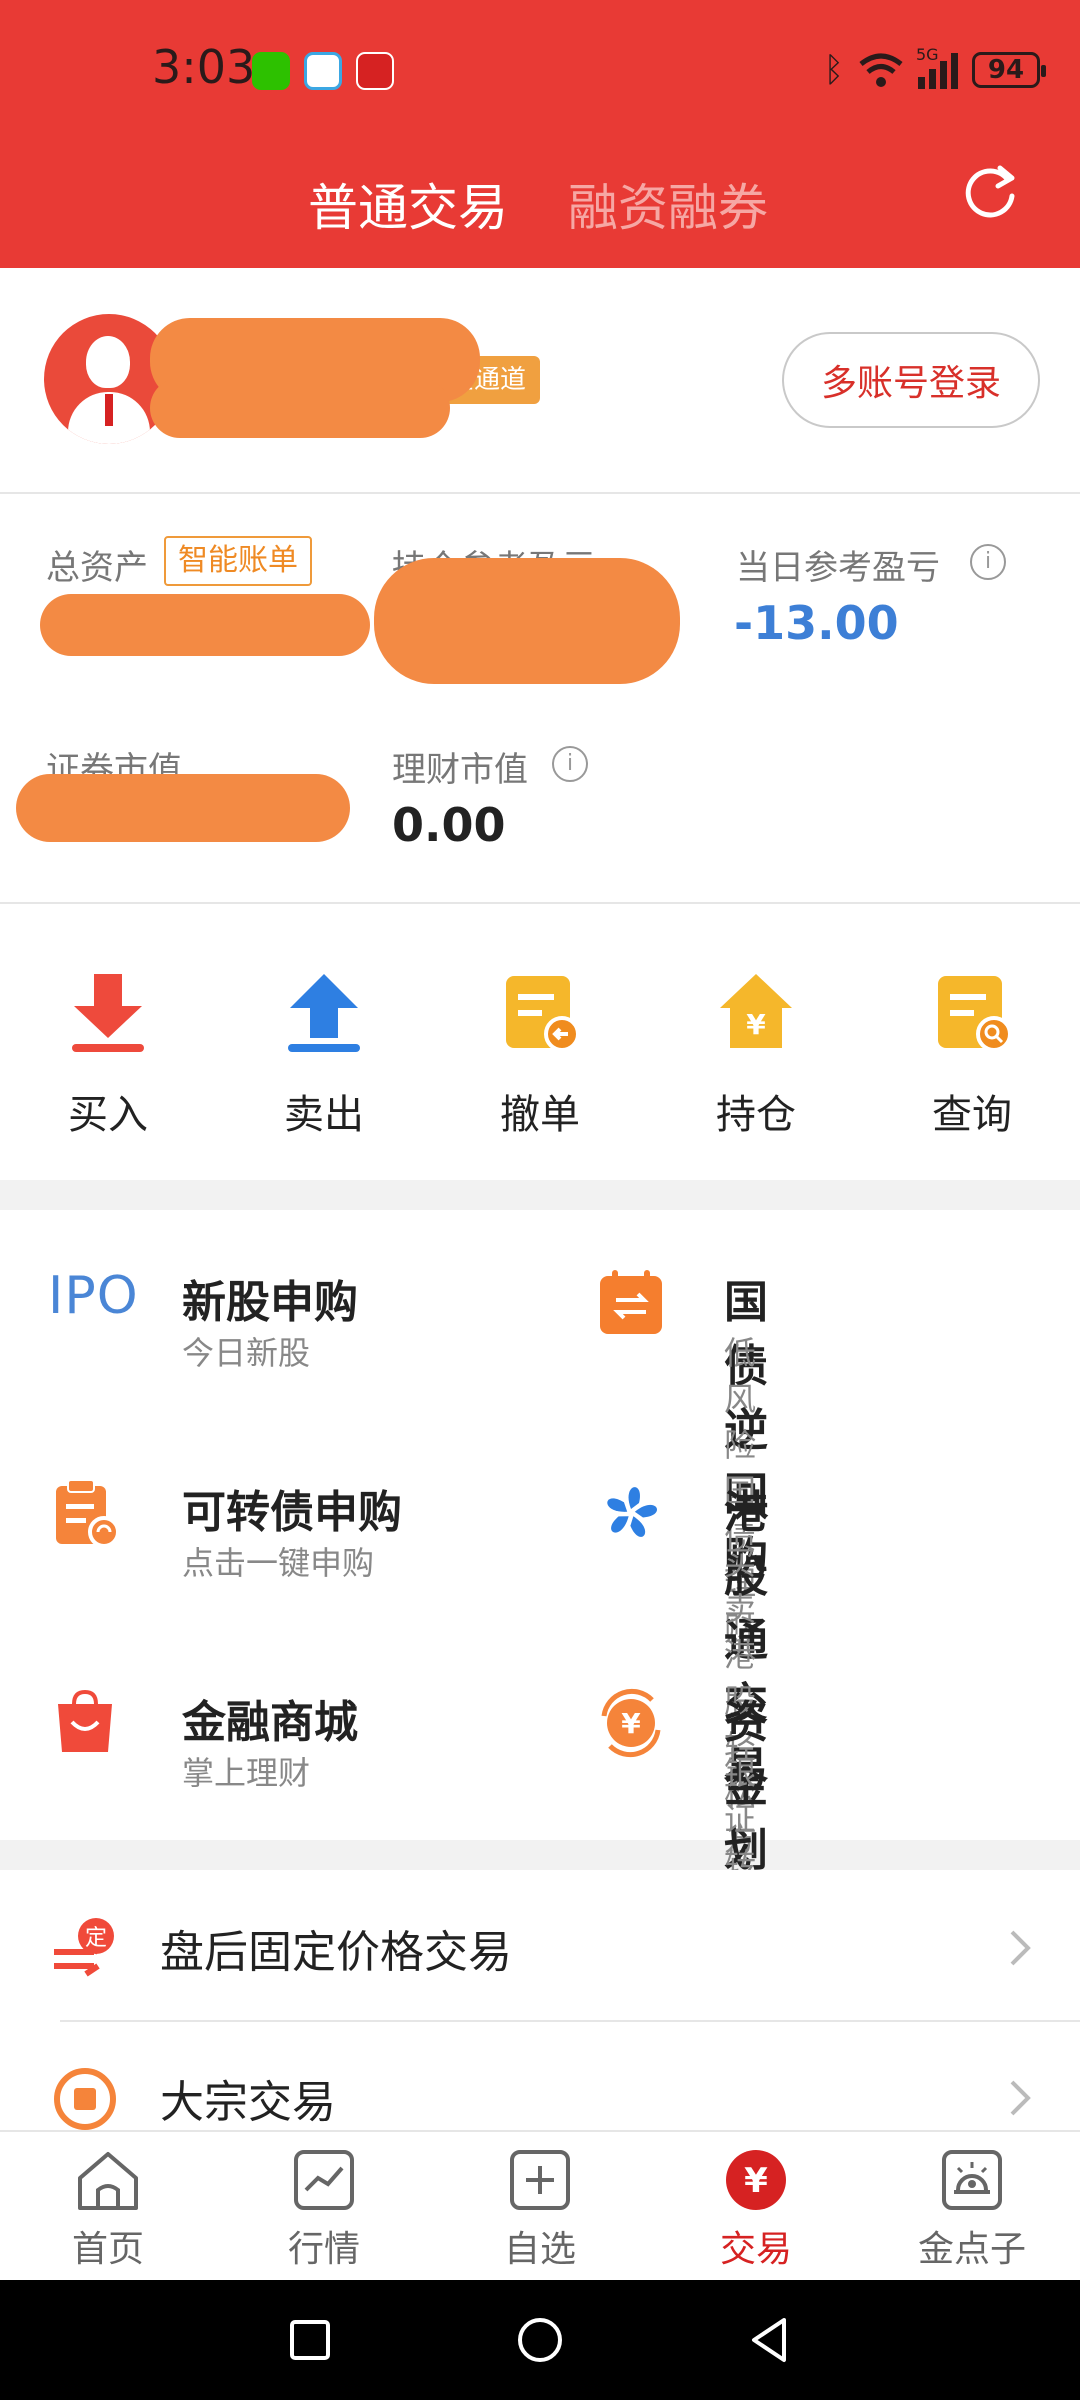 The image size is (1080, 2400). I want to click on trade-list: 定 盘后固定价格交易 大宗交易, so click(540, 2000).